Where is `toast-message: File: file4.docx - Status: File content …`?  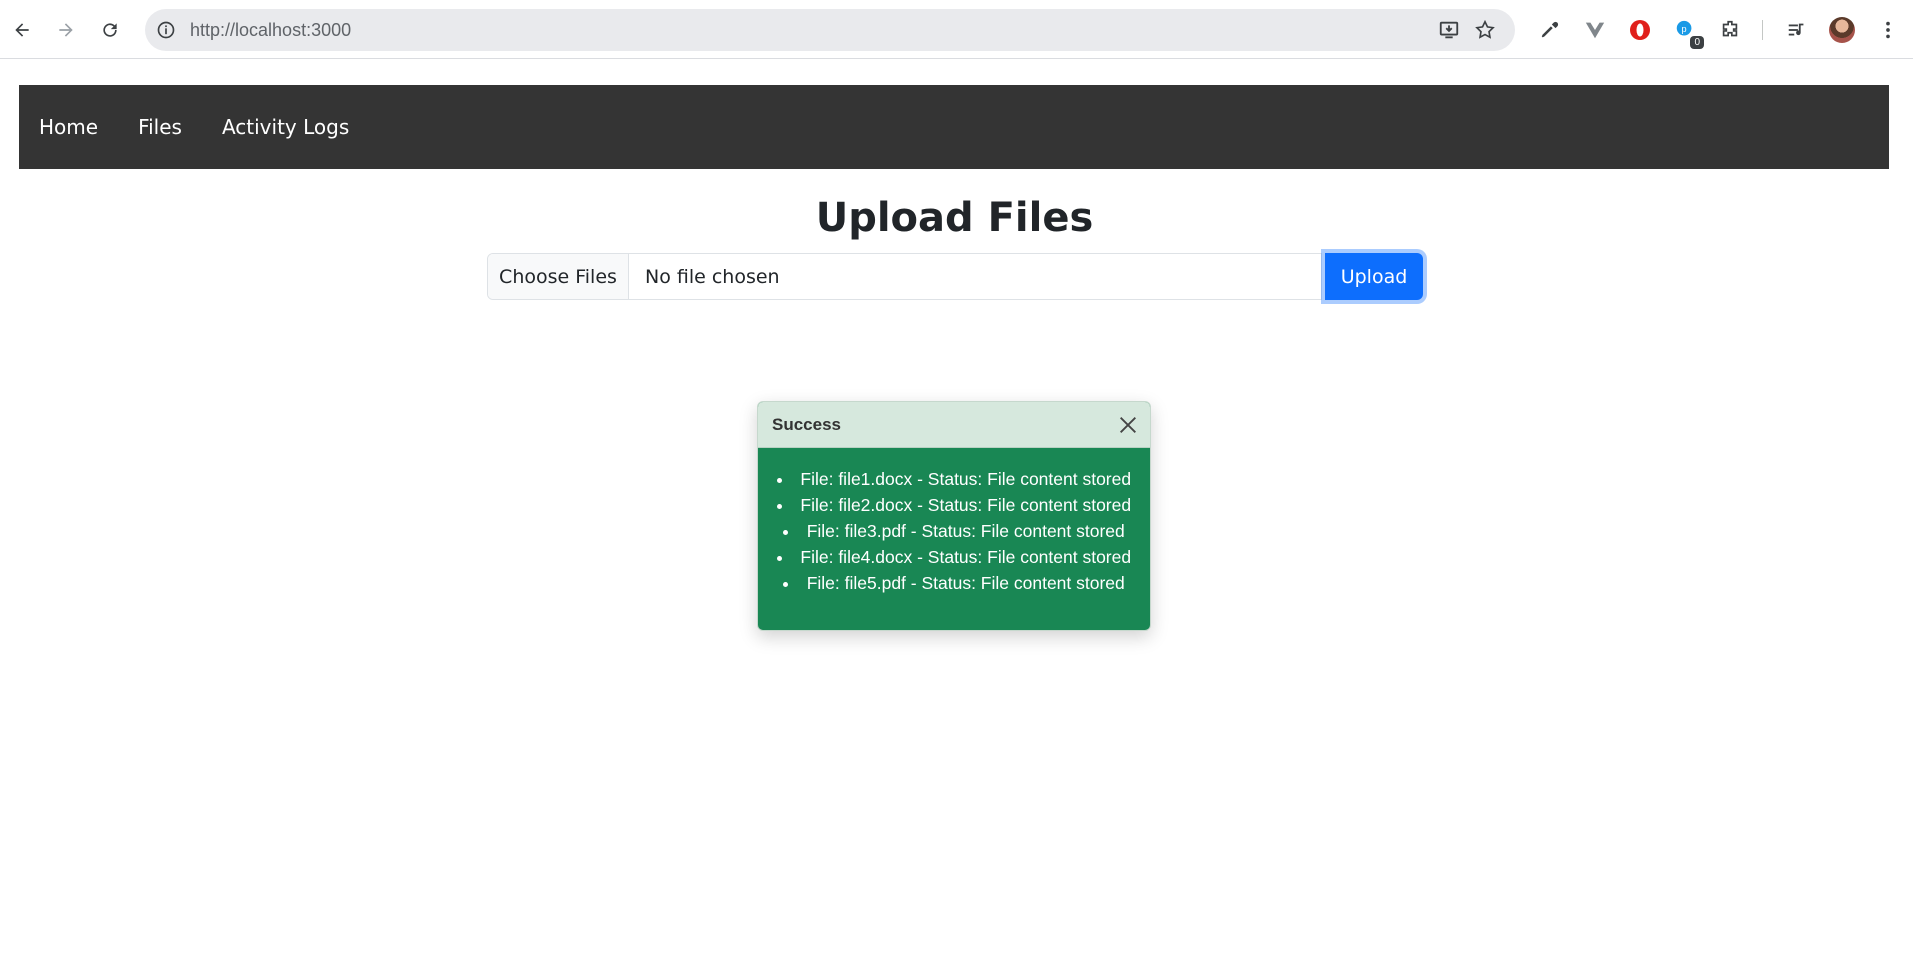 toast-message: File: file4.docx - Status: File content … is located at coordinates (954, 557).